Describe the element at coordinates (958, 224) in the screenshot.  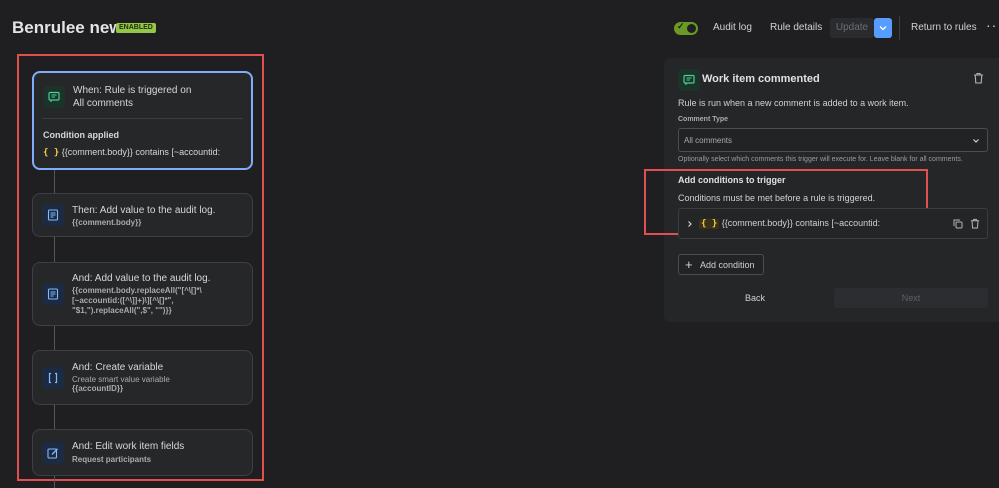
I see `copy-icon` at that location.